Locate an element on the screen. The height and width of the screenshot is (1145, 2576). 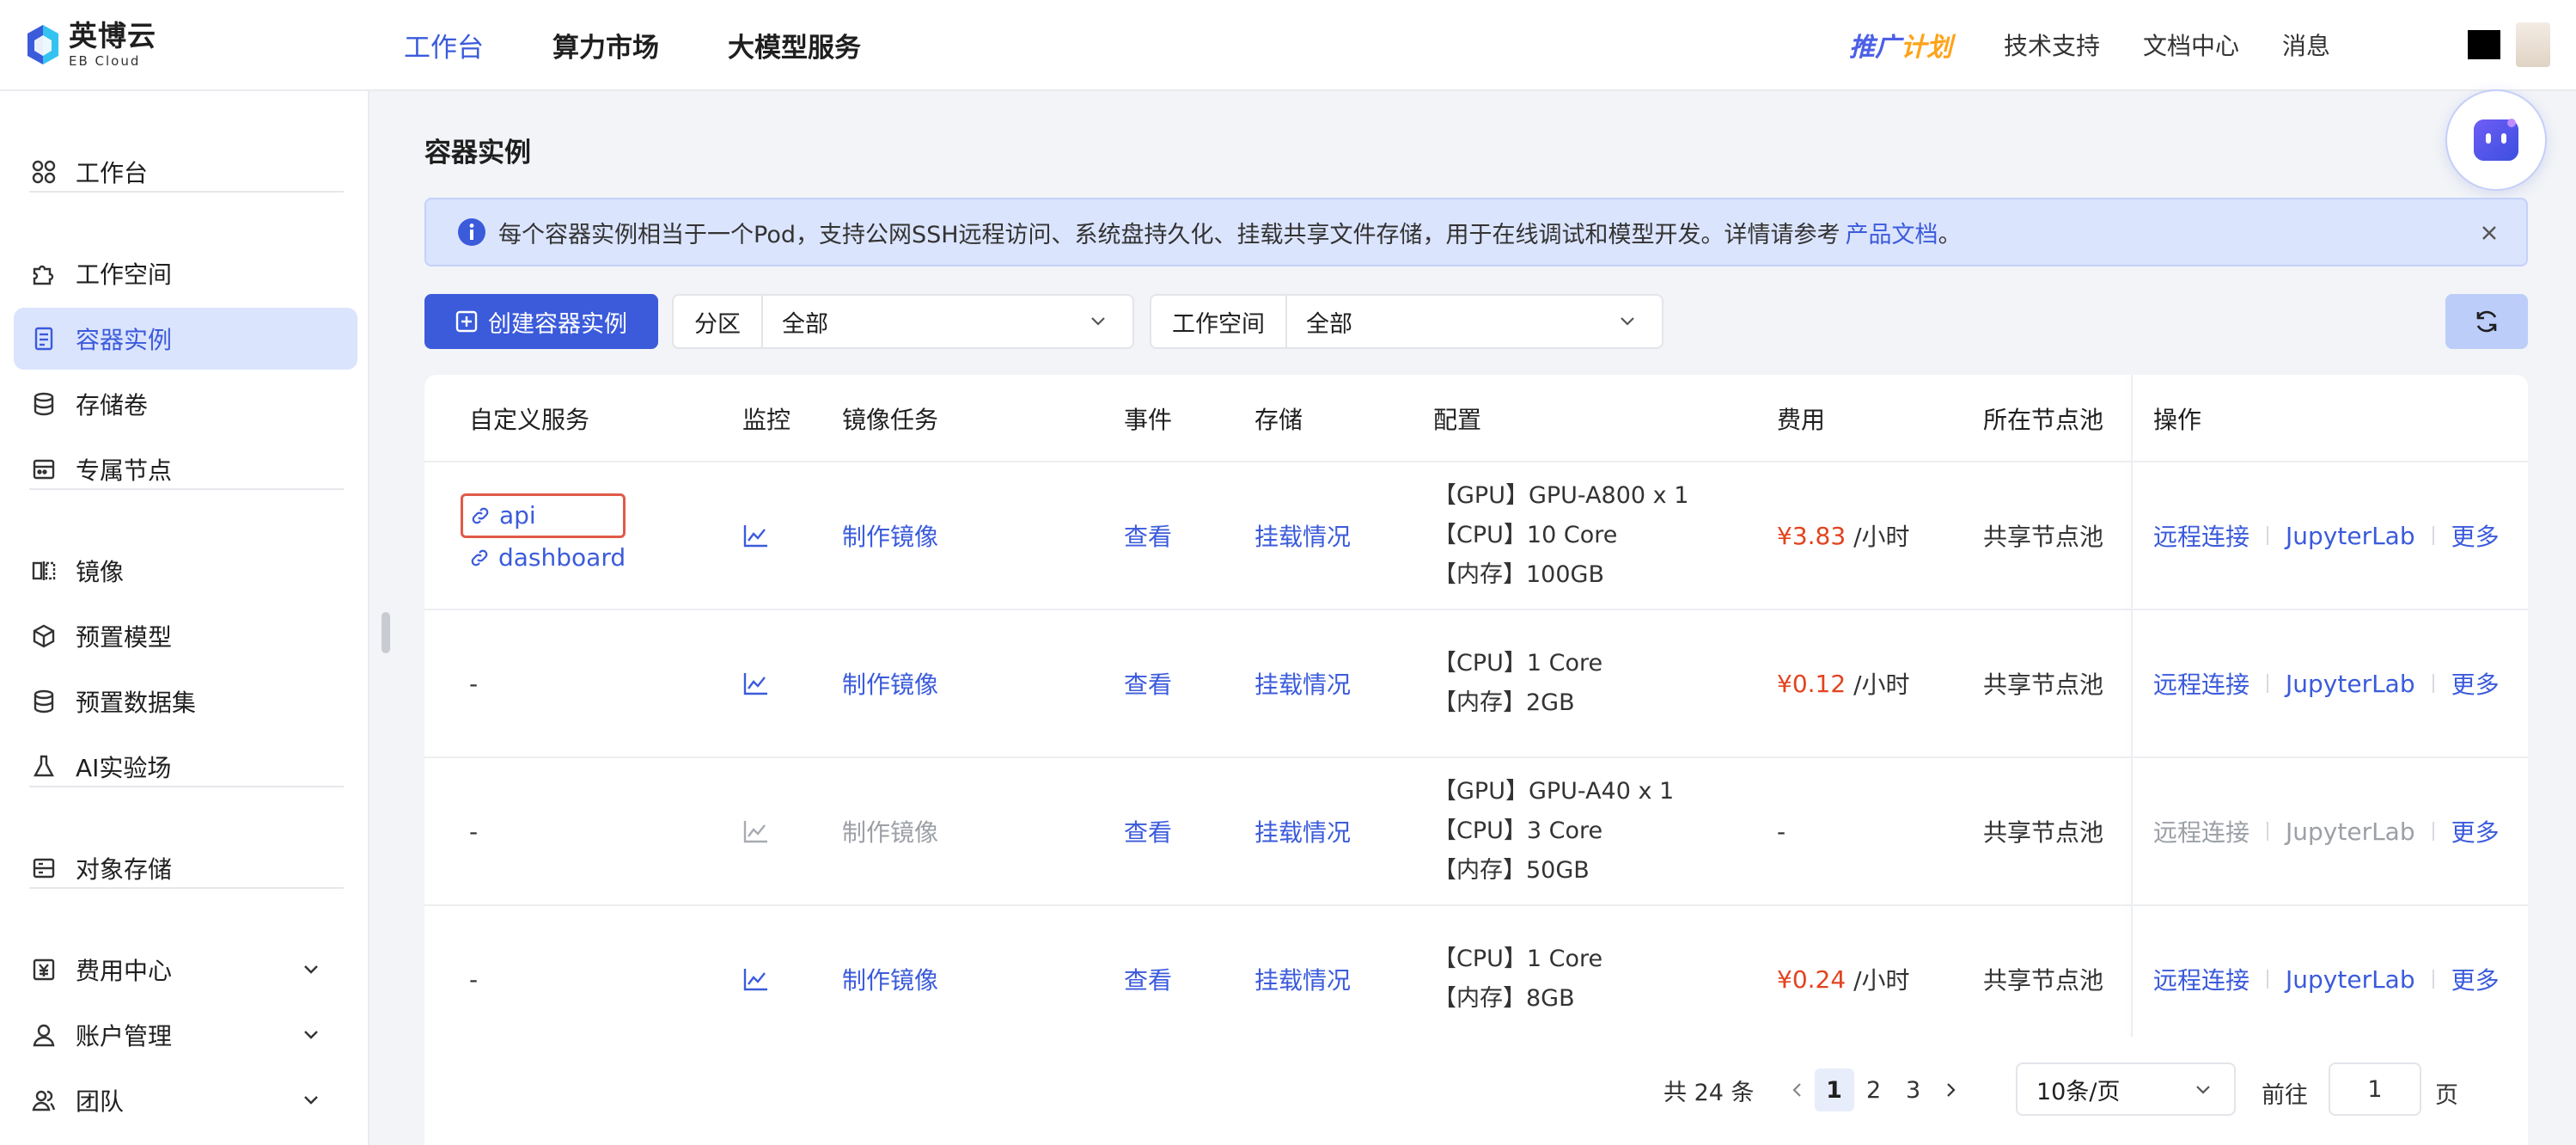
page-3: 3 is located at coordinates (1913, 1089).